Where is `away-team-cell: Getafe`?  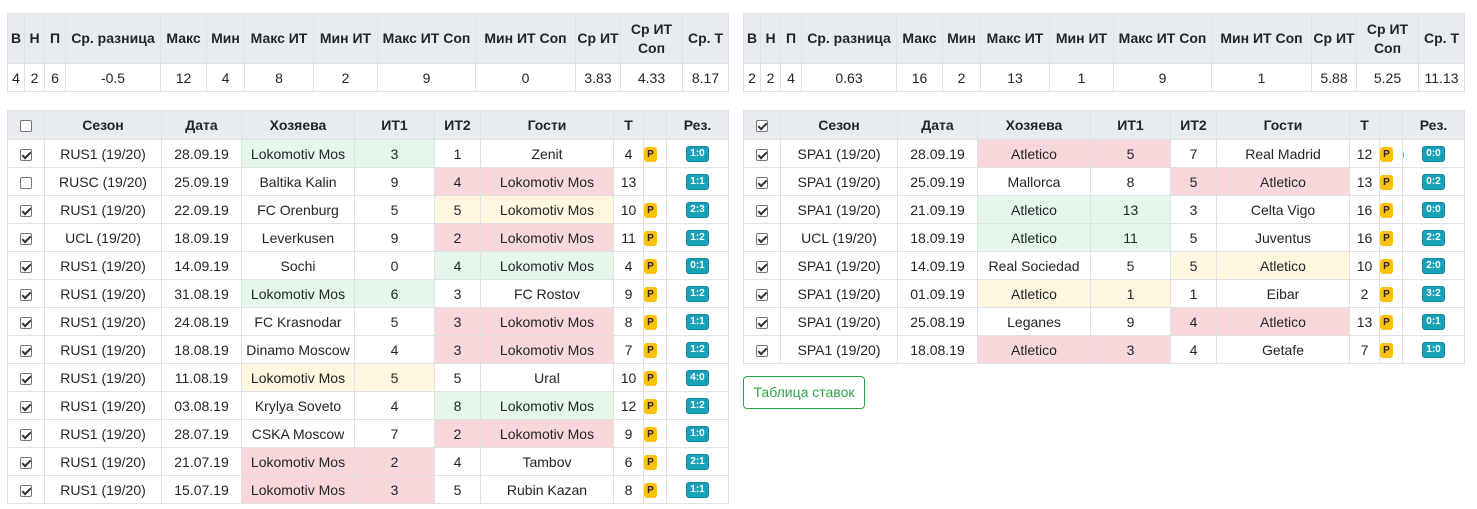
away-team-cell: Getafe is located at coordinates (1283, 349).